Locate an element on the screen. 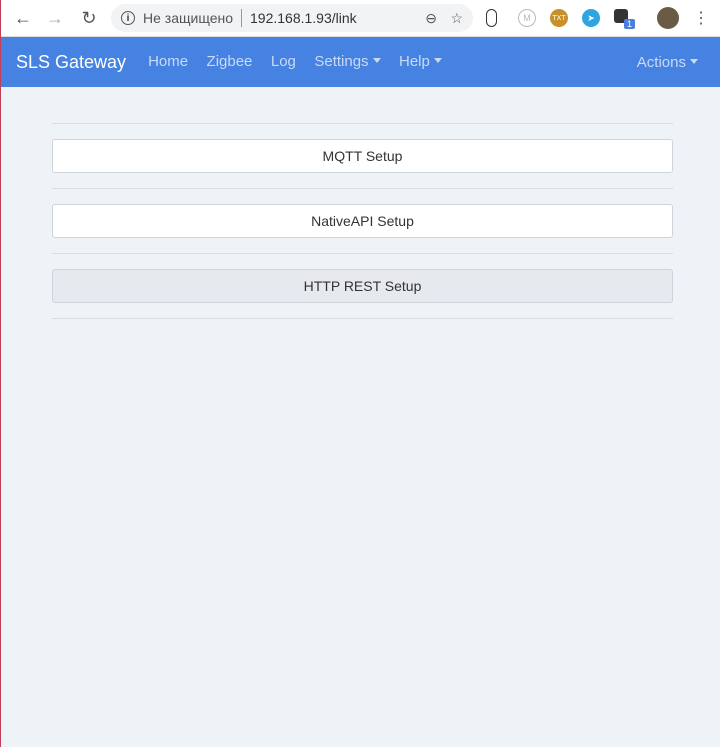 The width and height of the screenshot is (720, 747). url-text: 192.168.1.93/link is located at coordinates (303, 18).